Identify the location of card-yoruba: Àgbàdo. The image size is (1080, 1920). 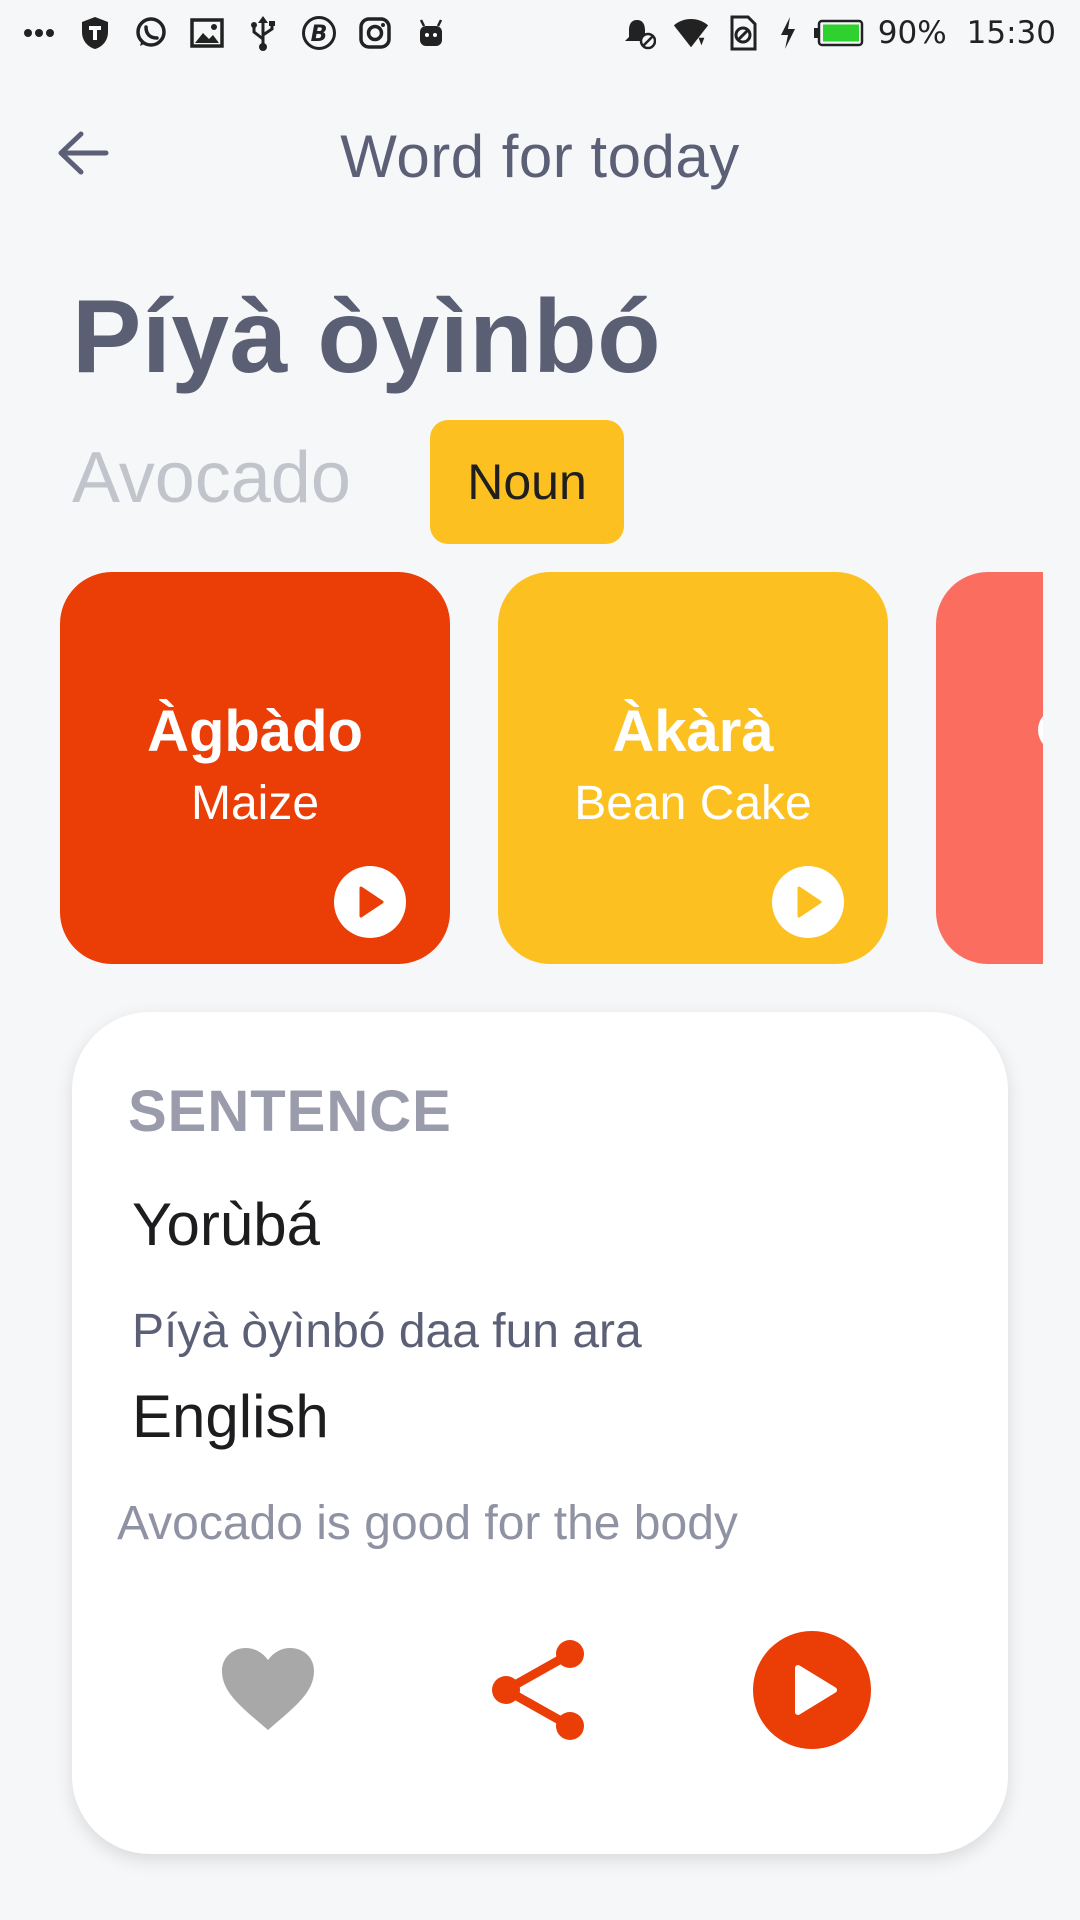
(255, 731).